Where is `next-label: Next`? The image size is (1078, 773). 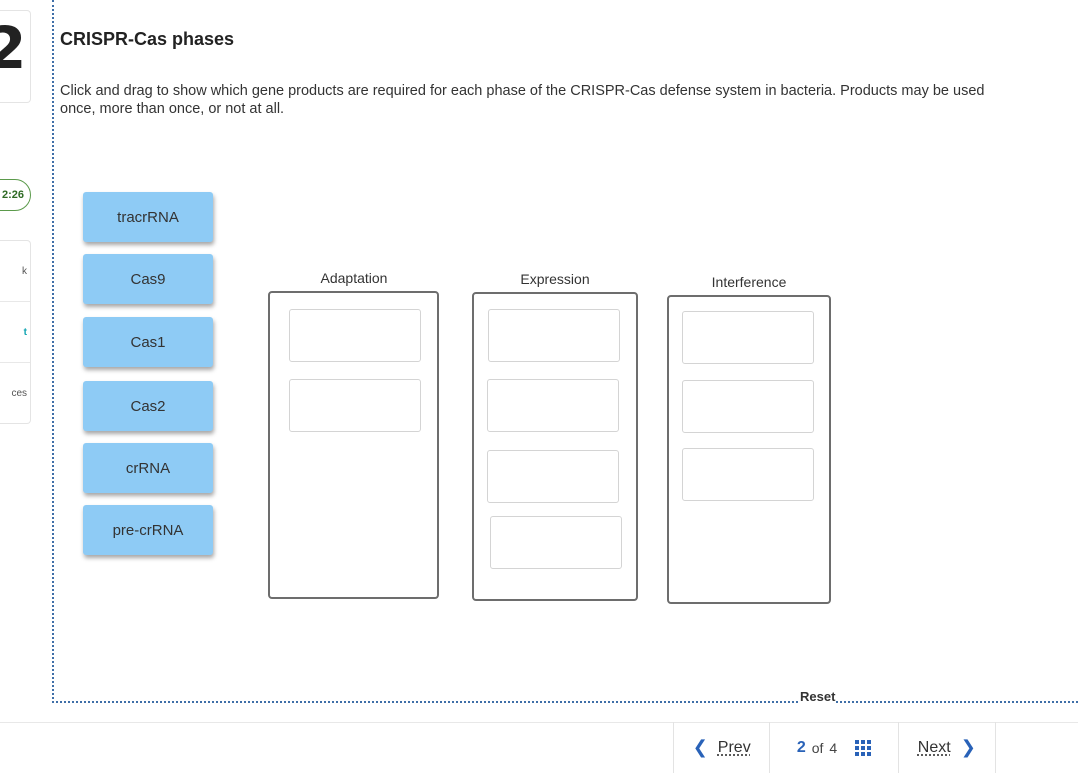 next-label: Next is located at coordinates (934, 747).